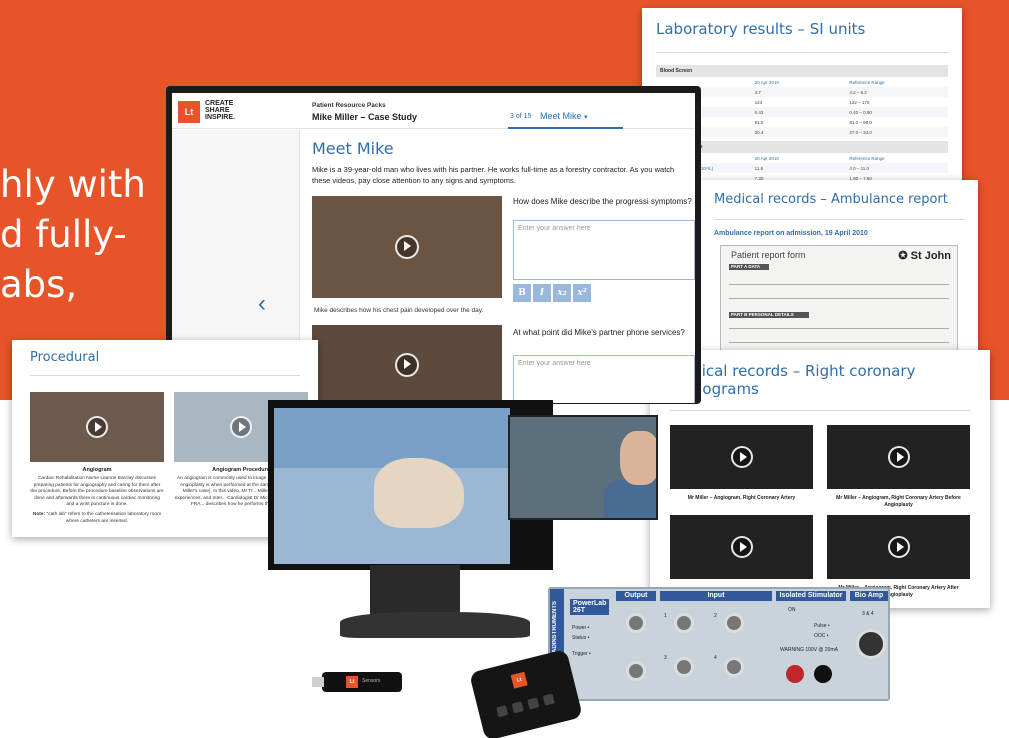 This screenshot has height=738, width=1009. Describe the element at coordinates (665, 658) in the screenshot. I see `input-number: 3` at that location.